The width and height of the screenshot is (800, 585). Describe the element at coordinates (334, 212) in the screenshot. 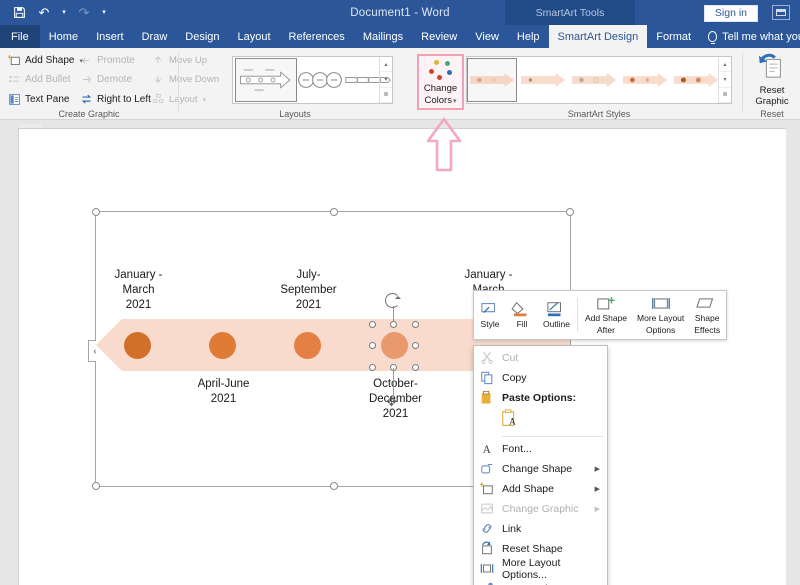

I see `resize-handle-top-center` at that location.